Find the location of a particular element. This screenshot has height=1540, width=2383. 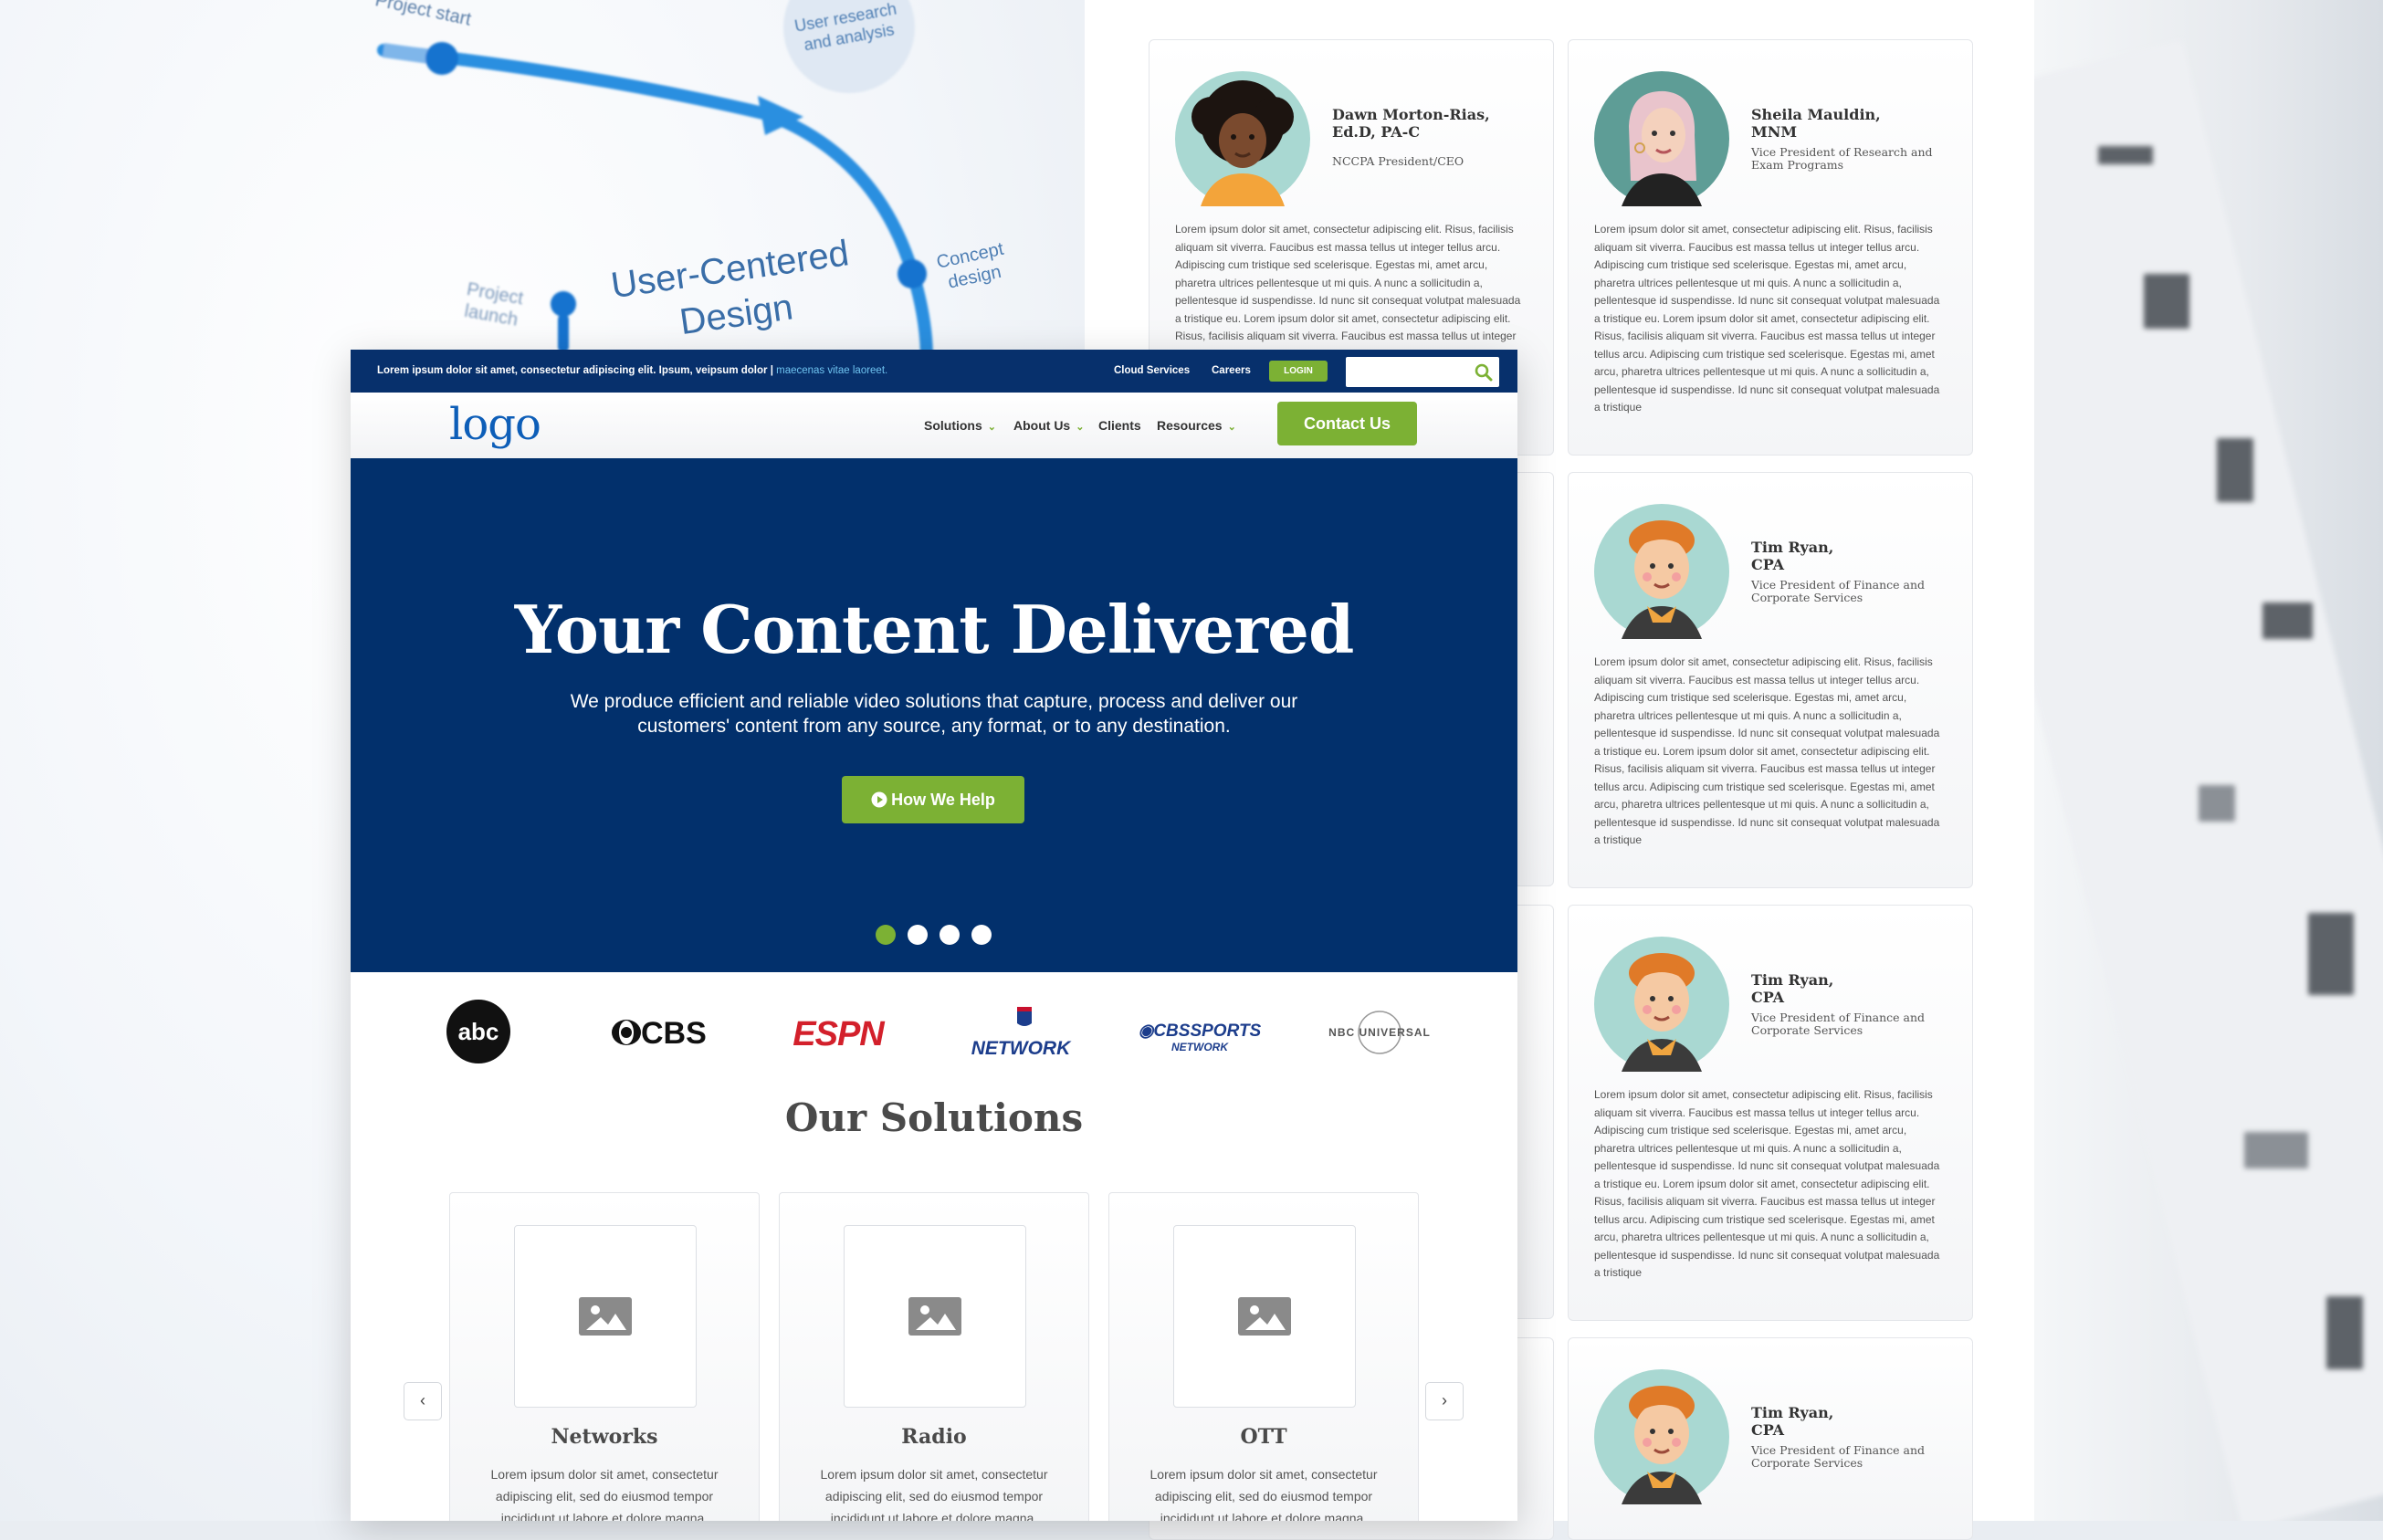

nav-about-us: About Us ⌄ is located at coordinates (1048, 425).